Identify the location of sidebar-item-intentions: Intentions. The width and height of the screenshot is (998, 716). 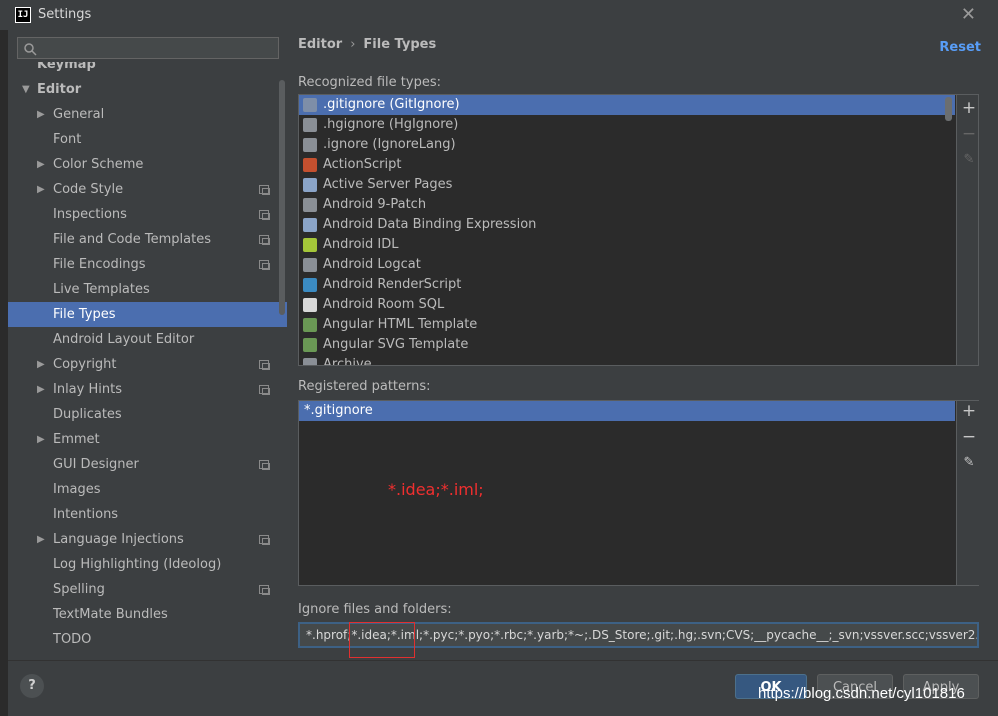
(147, 514).